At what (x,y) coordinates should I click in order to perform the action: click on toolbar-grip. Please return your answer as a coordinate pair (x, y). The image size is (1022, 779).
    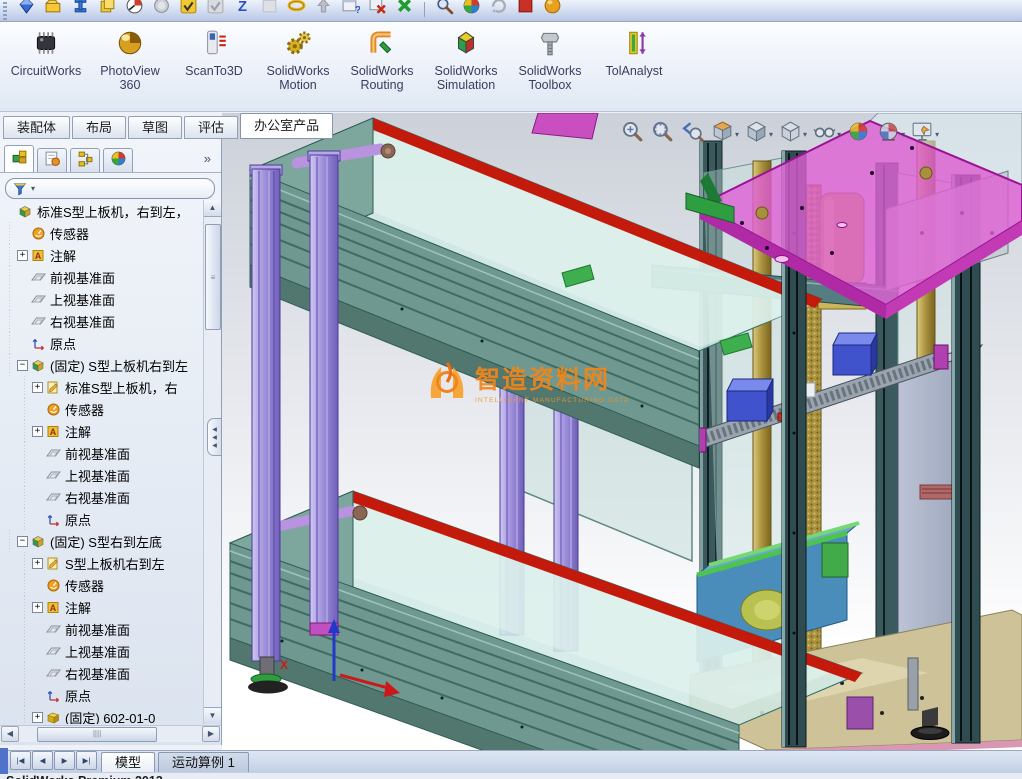
    Looking at the image, I should click on (5, 11).